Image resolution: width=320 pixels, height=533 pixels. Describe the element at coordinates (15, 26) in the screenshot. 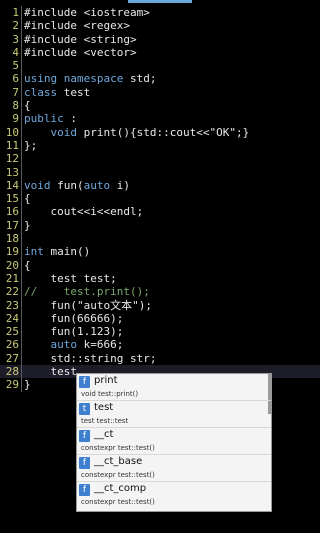

I see `line-number: 2` at that location.